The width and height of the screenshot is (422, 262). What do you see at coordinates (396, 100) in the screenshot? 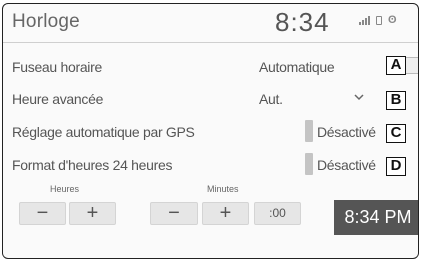
I see `callout-marker-b: B` at bounding box center [396, 100].